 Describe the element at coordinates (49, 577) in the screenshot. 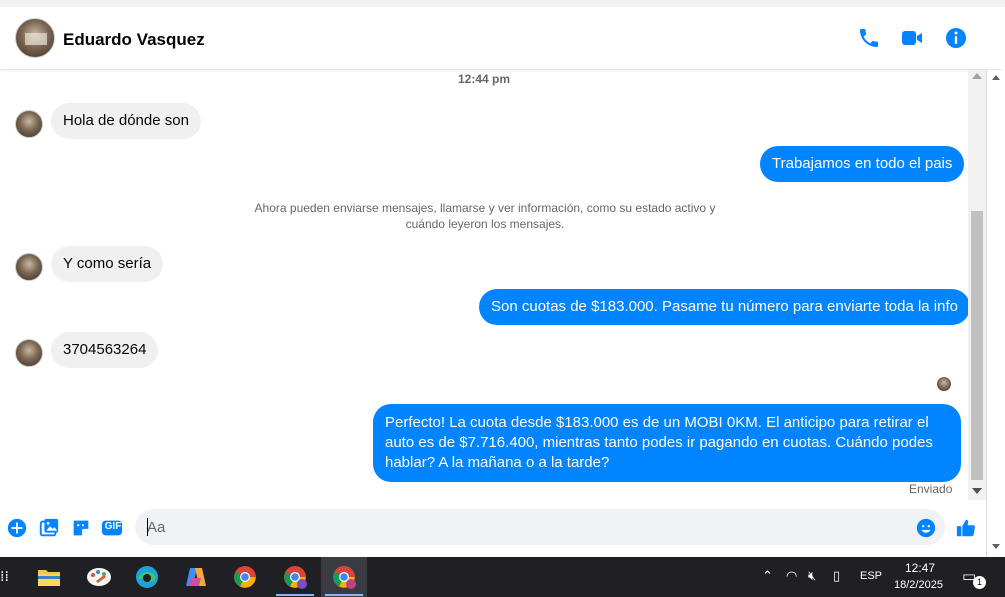

I see `file-explorer-icon` at that location.